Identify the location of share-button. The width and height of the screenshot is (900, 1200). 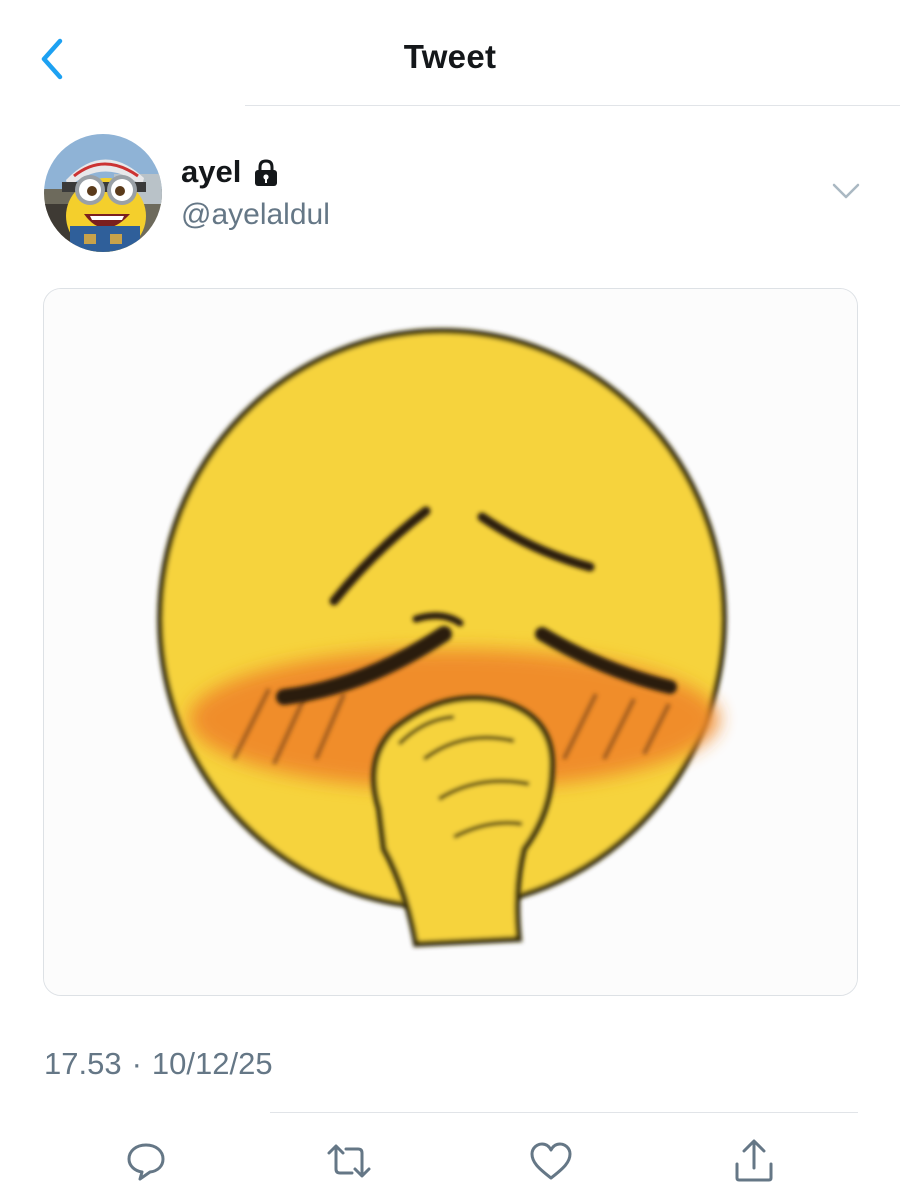
(754, 1161).